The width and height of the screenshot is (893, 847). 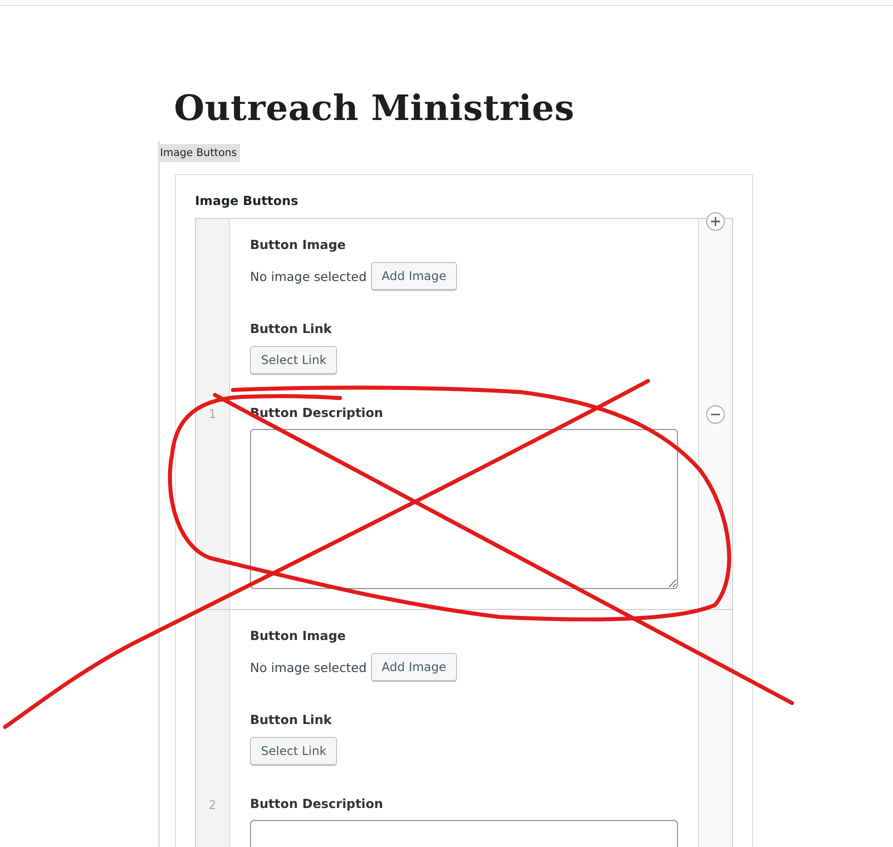 I want to click on remove-row-icon, so click(x=715, y=414).